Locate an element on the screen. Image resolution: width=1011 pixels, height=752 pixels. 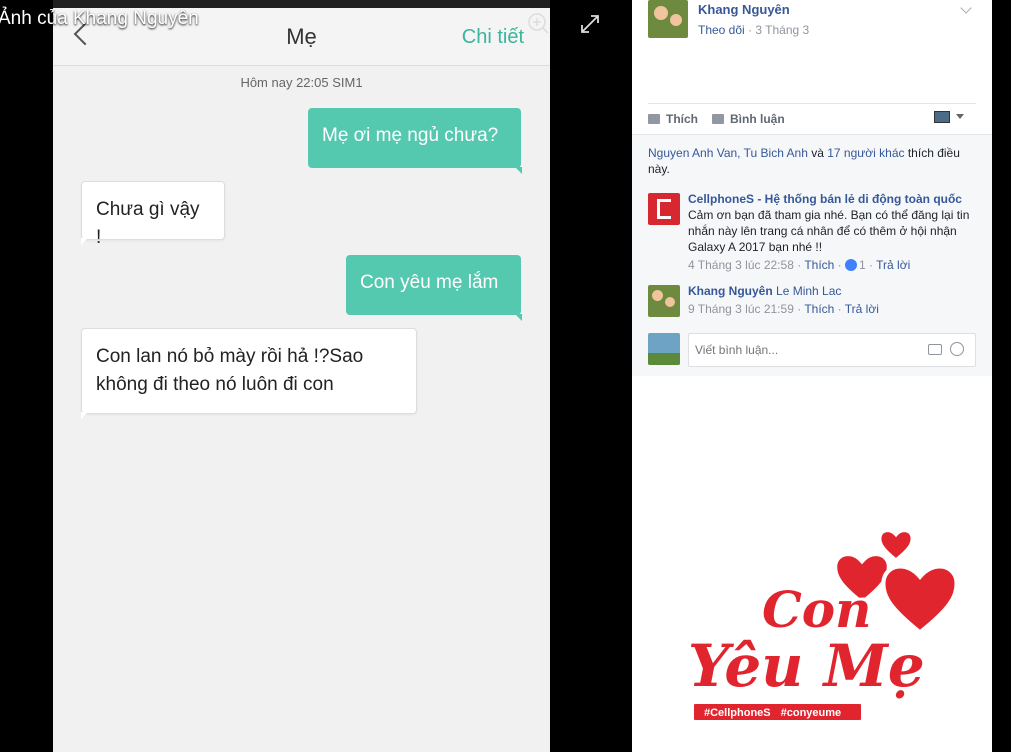
like-button: Thích is located at coordinates (673, 119).